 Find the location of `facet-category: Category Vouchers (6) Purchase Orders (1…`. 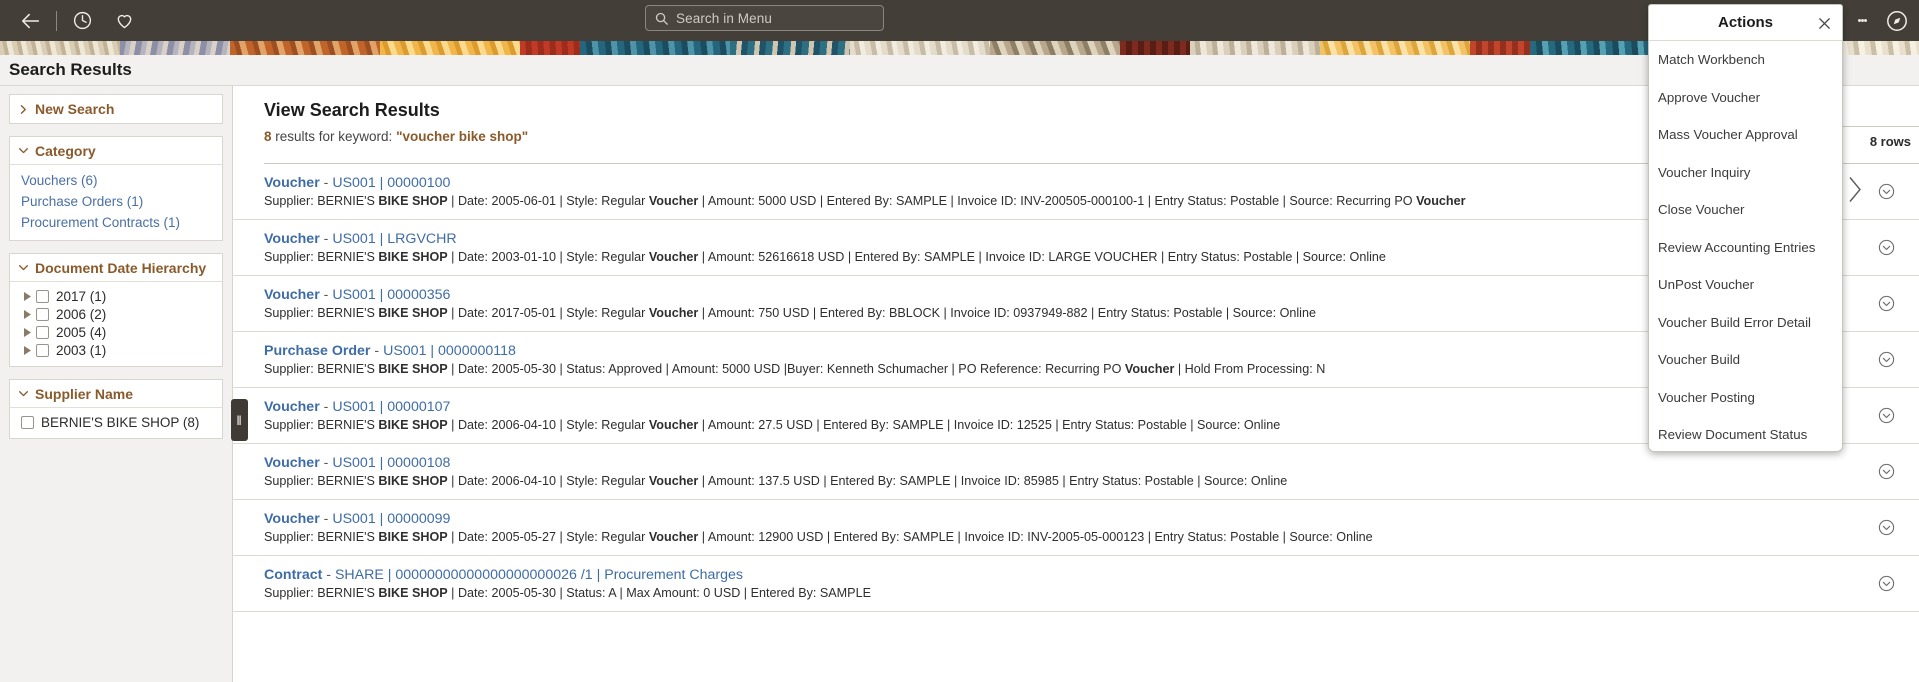

facet-category: Category Vouchers (6) Purchase Orders (1… is located at coordinates (116, 188).